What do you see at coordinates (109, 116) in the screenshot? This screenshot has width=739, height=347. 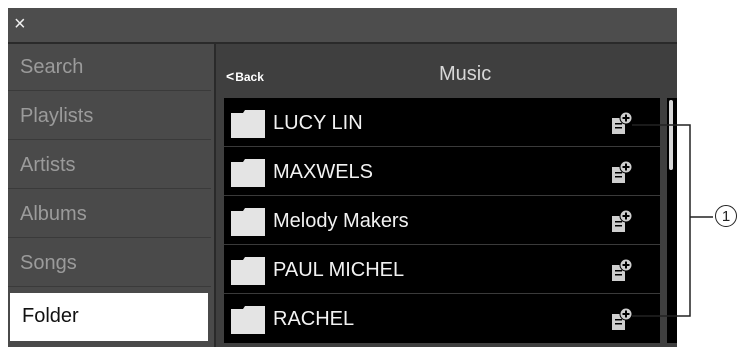 I see `sidebar-item-playlists: Playlists` at bounding box center [109, 116].